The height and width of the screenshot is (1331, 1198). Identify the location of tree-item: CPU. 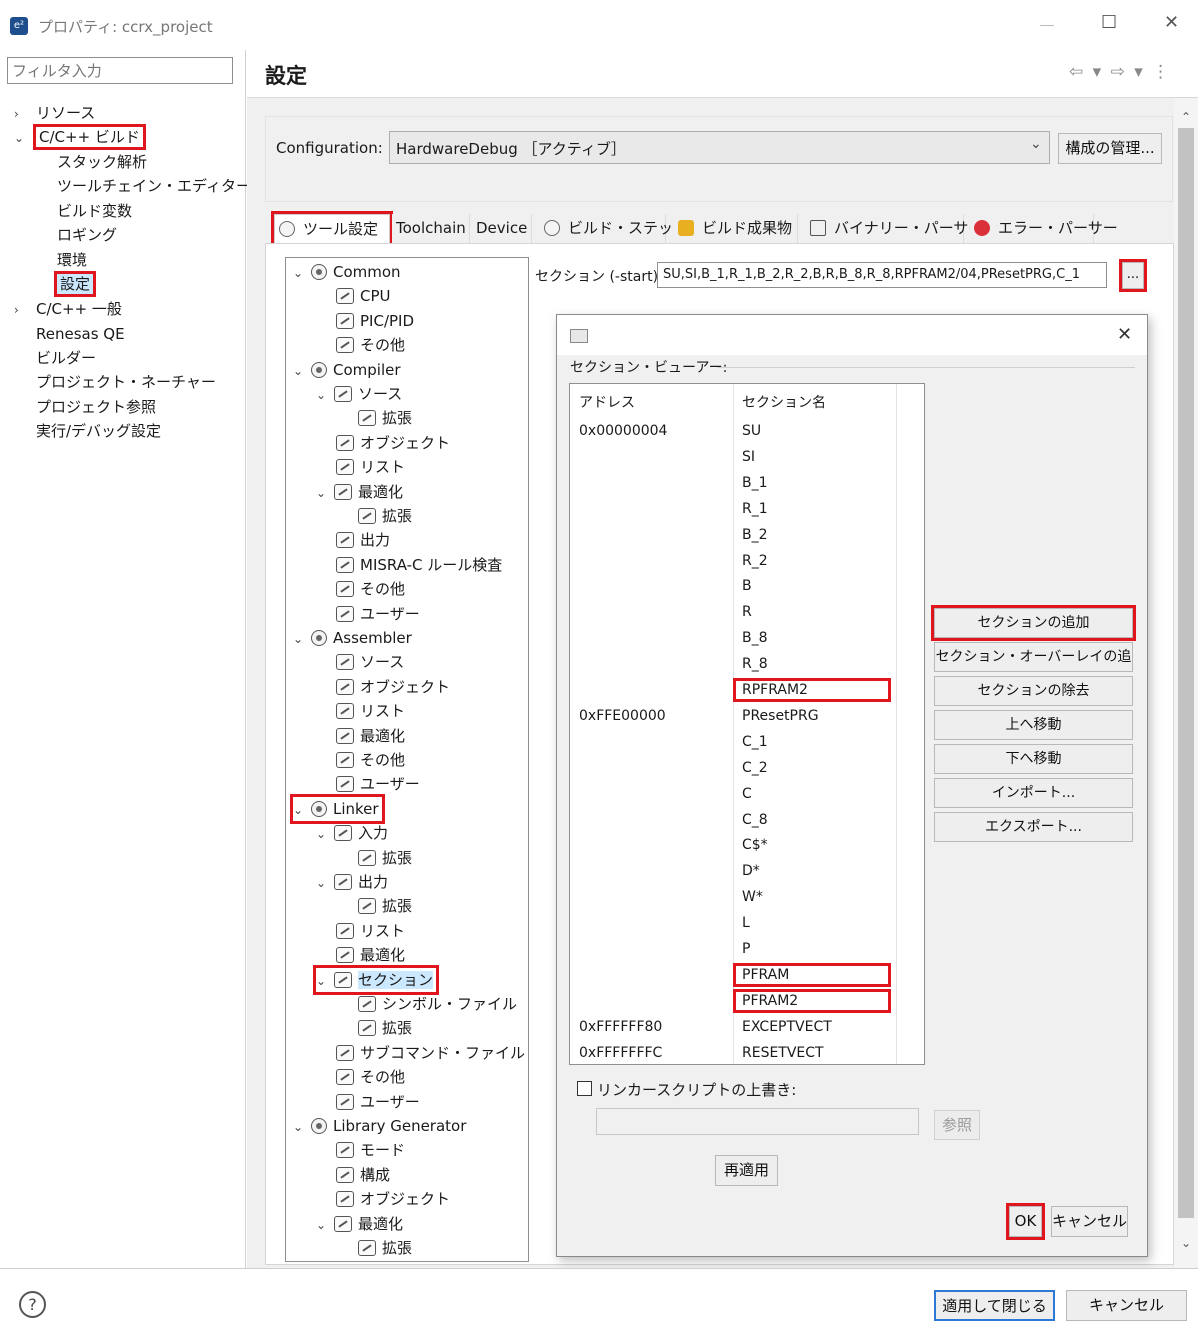
(353, 296).